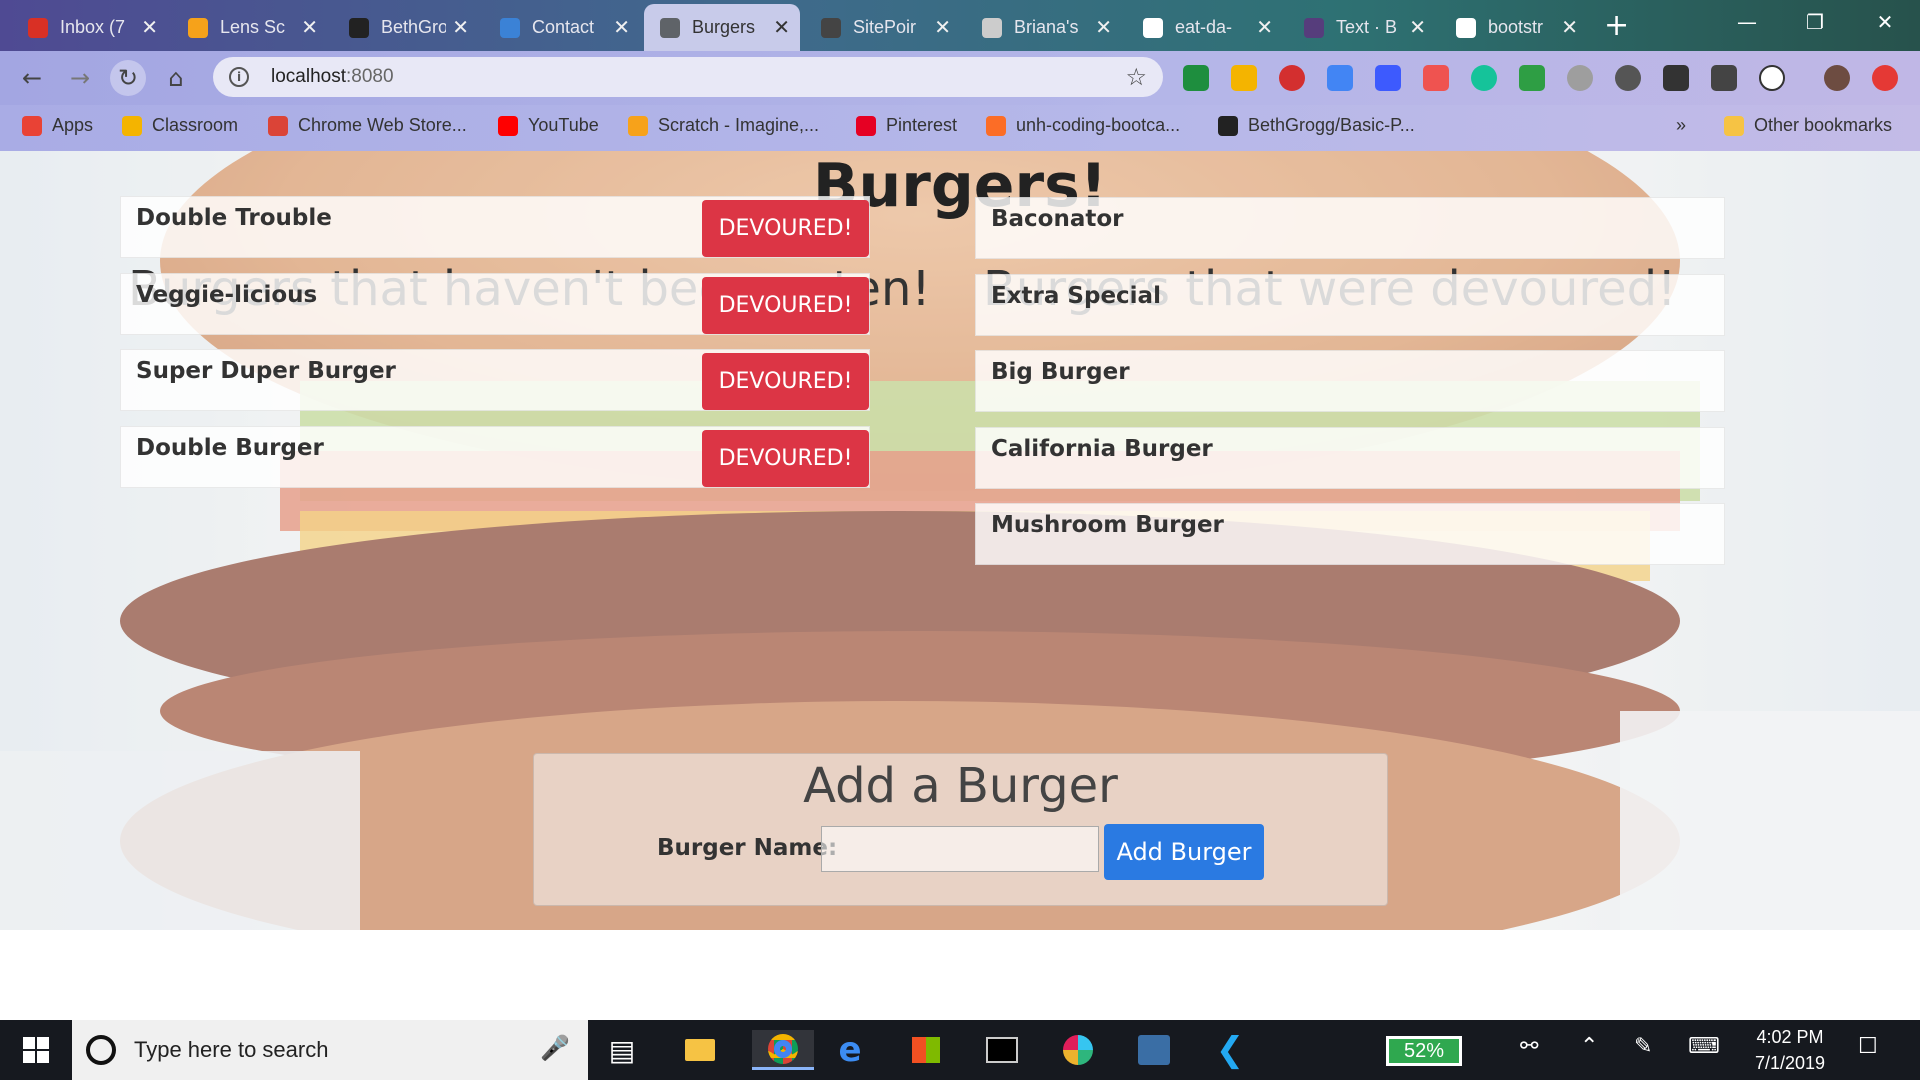 Image resolution: width=1920 pixels, height=1080 pixels. I want to click on extension-translate-icon, so click(1340, 78).